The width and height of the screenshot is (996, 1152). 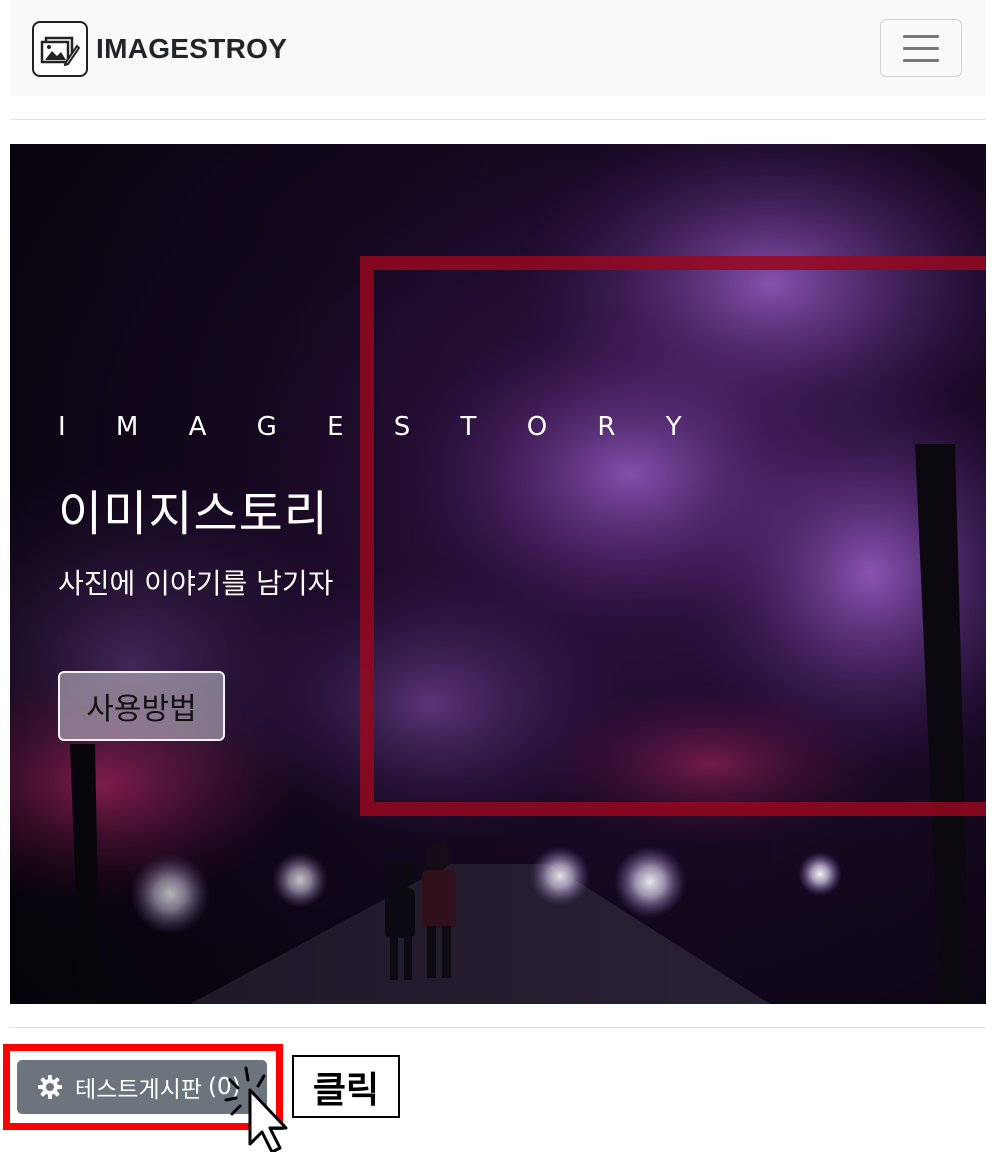 I want to click on brand-name: IMAGESTROY, so click(x=192, y=48).